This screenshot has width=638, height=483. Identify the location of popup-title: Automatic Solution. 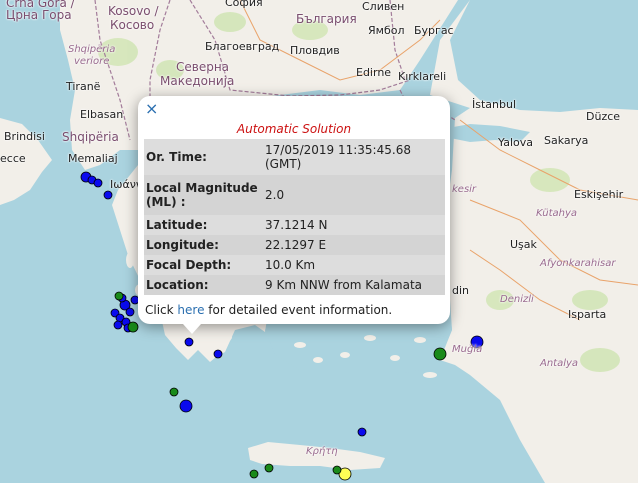
(294, 129).